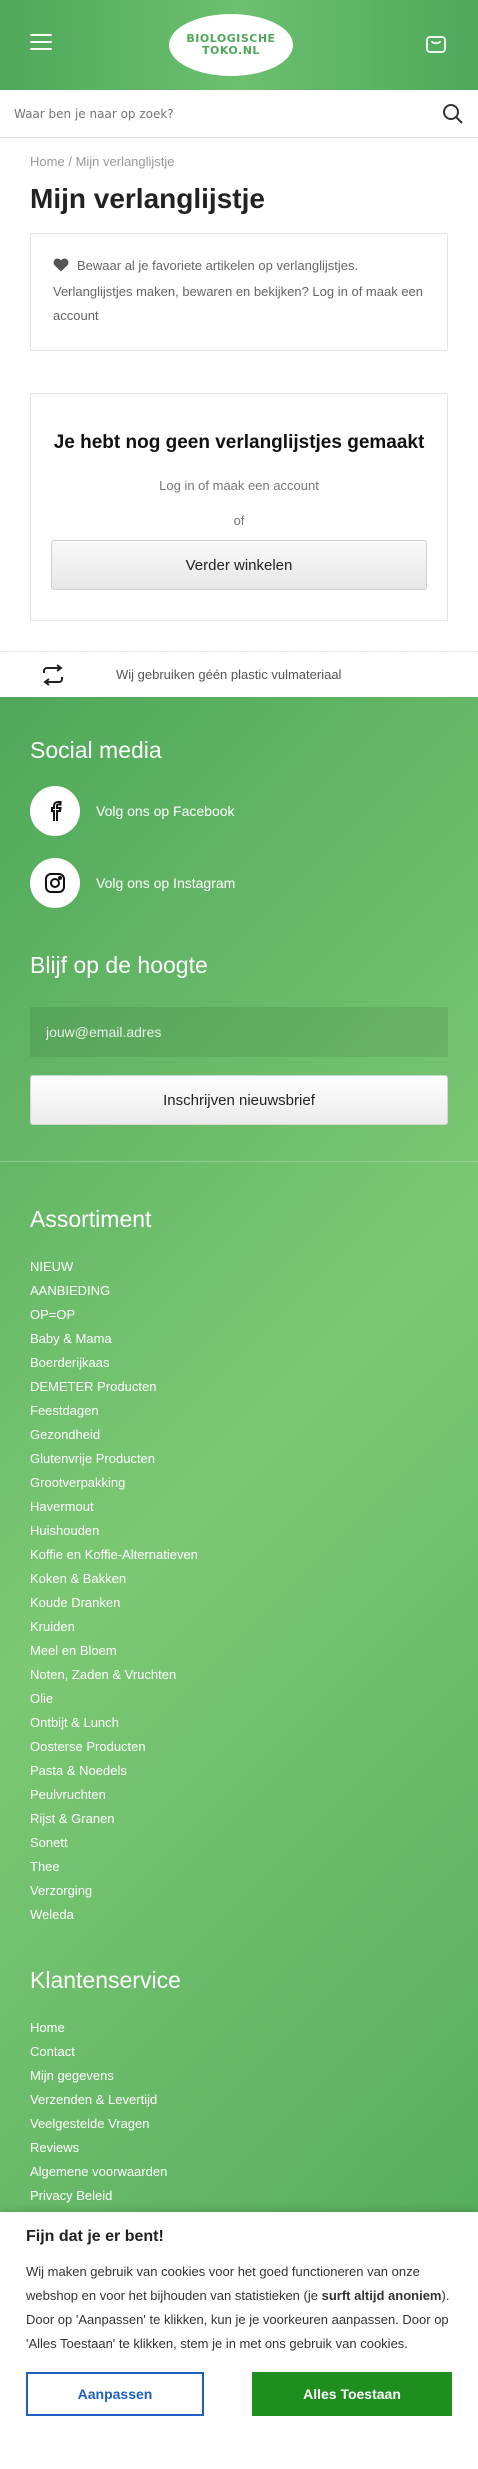 The image size is (478, 2469). I want to click on assortiment-link: Rijst & Granen, so click(239, 1819).